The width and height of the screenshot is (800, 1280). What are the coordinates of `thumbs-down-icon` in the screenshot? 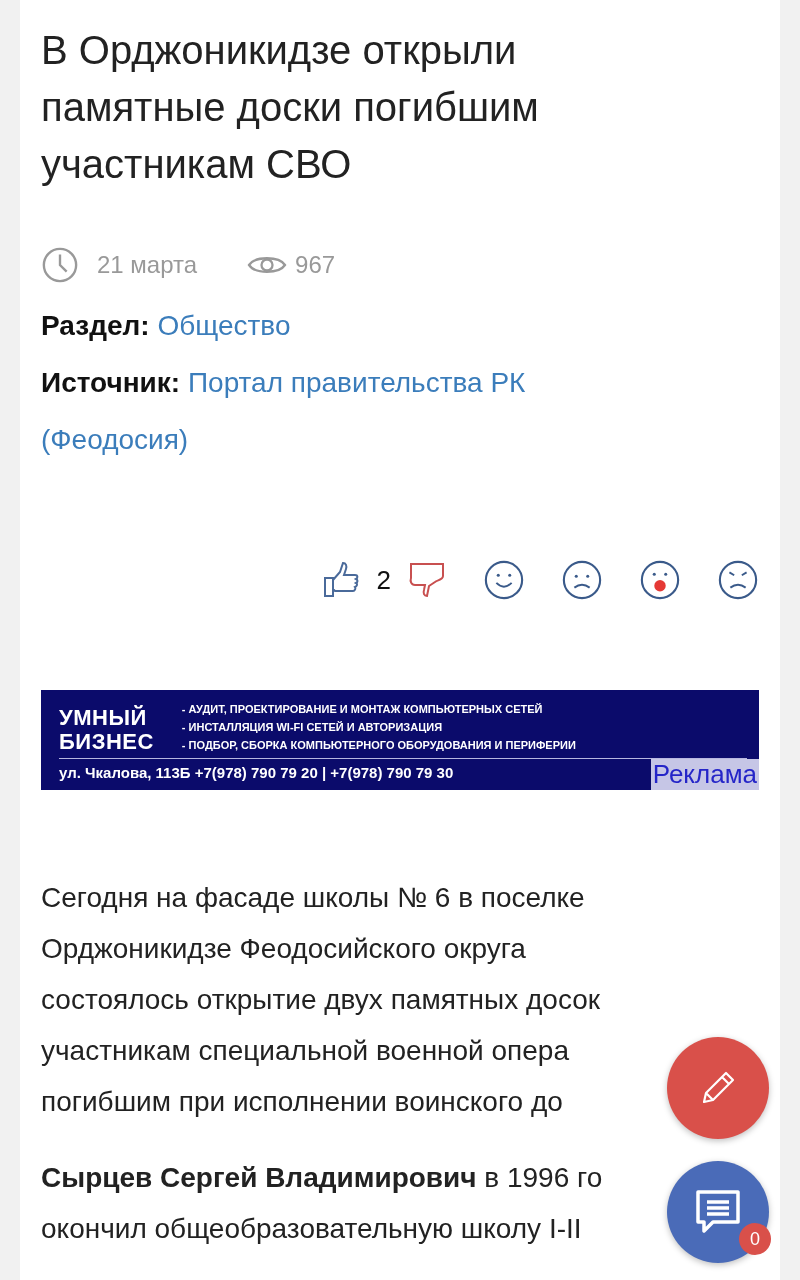 It's located at (427, 580).